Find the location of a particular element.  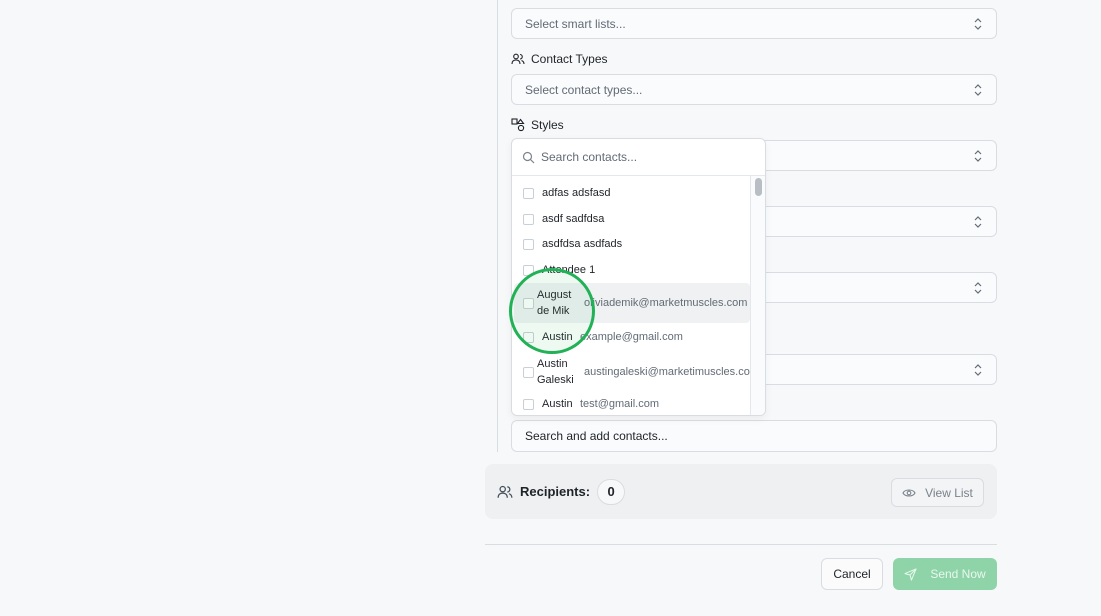

footer-divider is located at coordinates (741, 544).